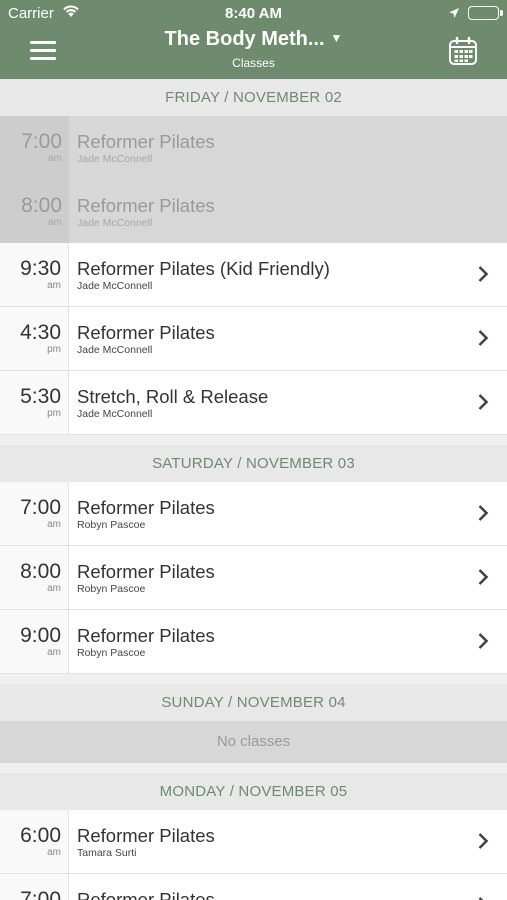 This screenshot has width=507, height=900. What do you see at coordinates (40, 835) in the screenshot?
I see `class-time: 6:00` at bounding box center [40, 835].